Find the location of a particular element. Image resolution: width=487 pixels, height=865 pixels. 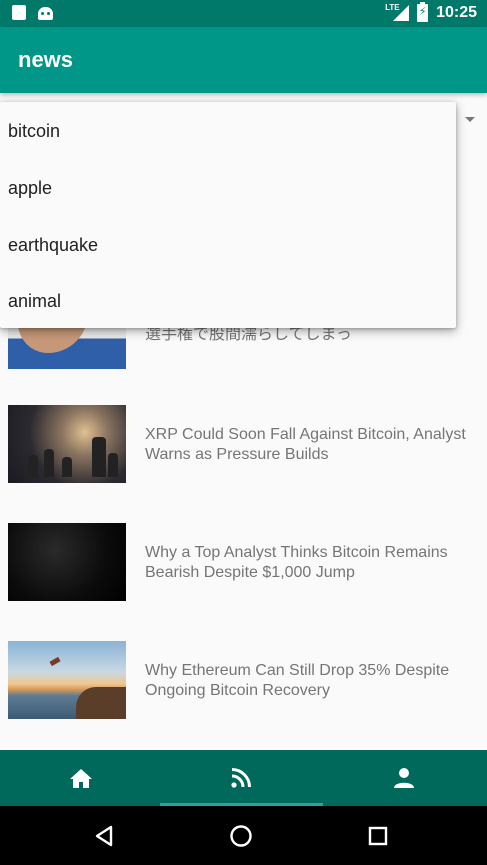

back-button is located at coordinates (104, 835).